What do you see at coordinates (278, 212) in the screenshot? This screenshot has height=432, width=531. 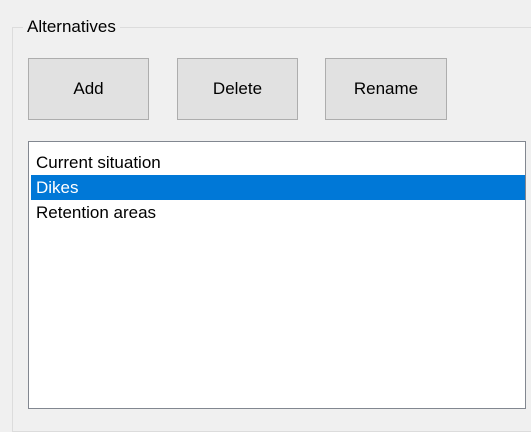 I see `list-item-retention-areas: Retention areas` at bounding box center [278, 212].